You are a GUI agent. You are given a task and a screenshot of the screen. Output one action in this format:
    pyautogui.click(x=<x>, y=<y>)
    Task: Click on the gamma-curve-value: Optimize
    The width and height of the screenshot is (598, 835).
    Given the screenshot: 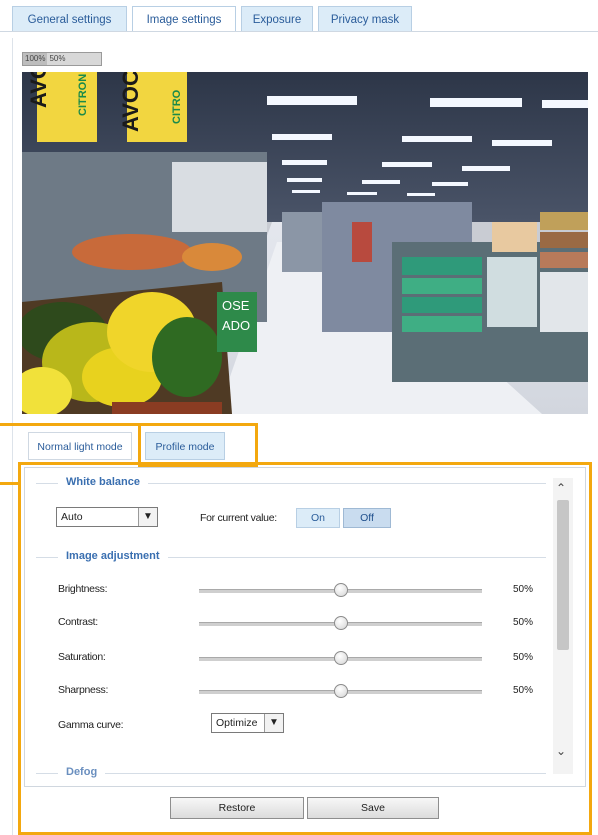 What is the action you would take?
    pyautogui.click(x=237, y=723)
    